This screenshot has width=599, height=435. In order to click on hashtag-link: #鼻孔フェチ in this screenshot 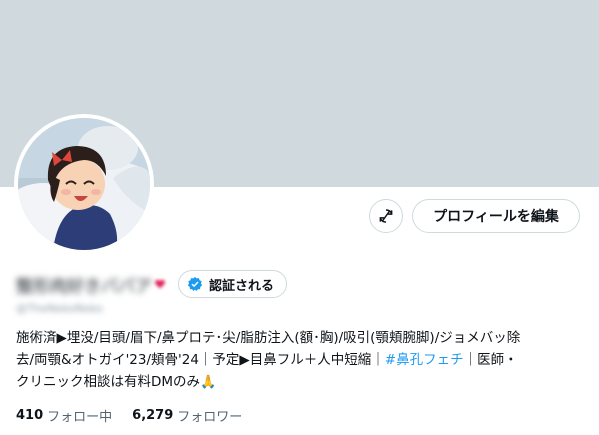, I will do `click(424, 360)`.